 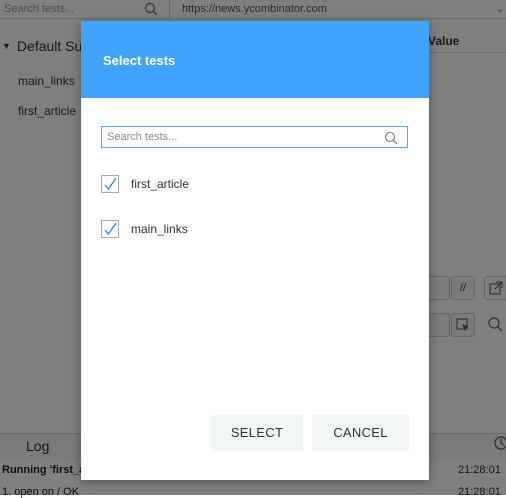 What do you see at coordinates (160, 184) in the screenshot?
I see `test-option-label: first_article` at bounding box center [160, 184].